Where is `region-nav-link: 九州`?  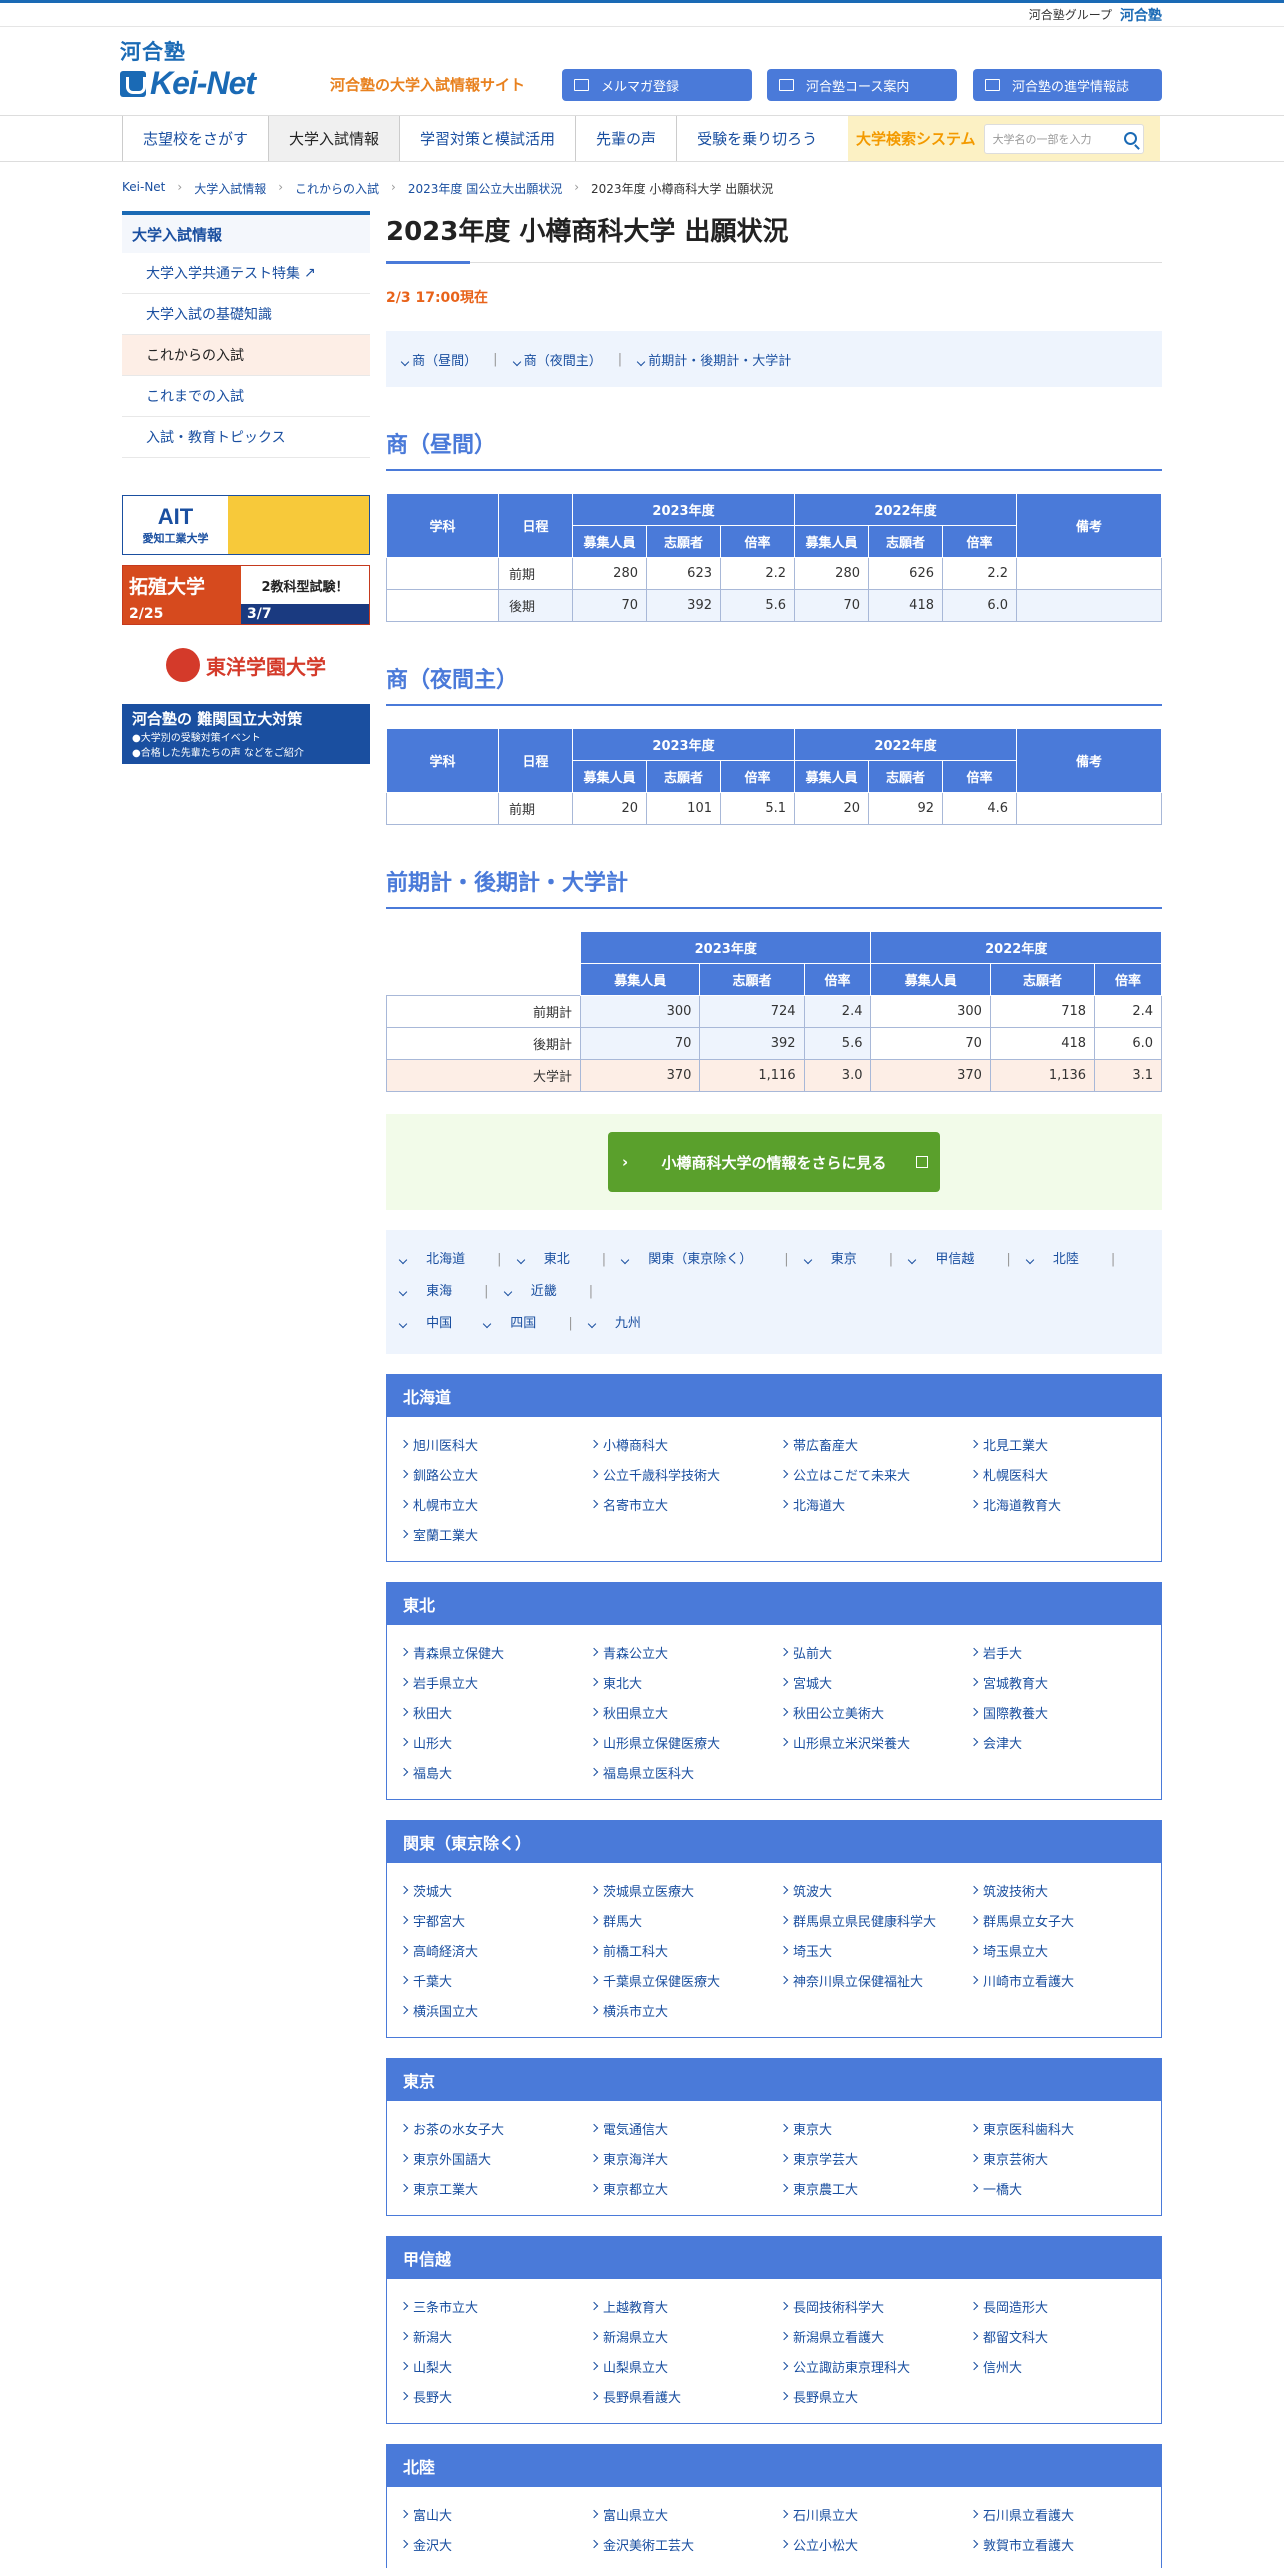 region-nav-link: 九州 is located at coordinates (622, 1323).